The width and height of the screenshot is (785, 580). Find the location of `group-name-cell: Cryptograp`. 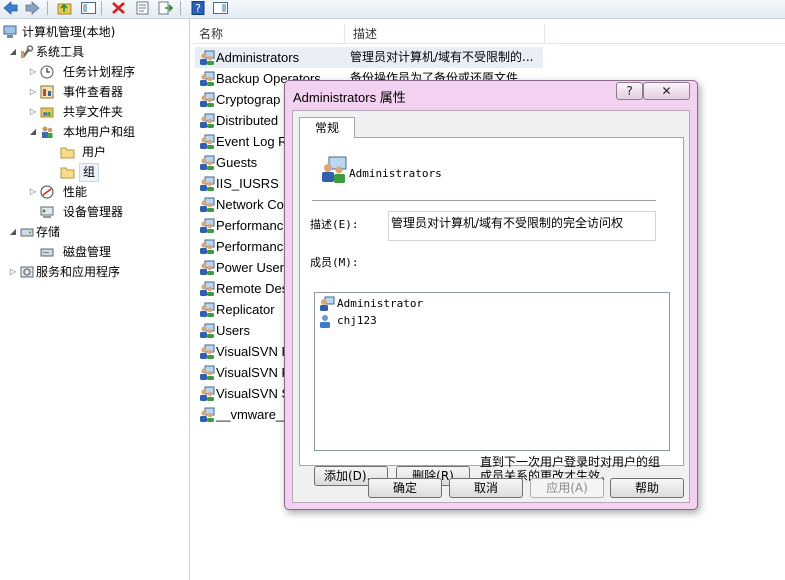

group-name-cell: Cryptograp is located at coordinates (248, 99).